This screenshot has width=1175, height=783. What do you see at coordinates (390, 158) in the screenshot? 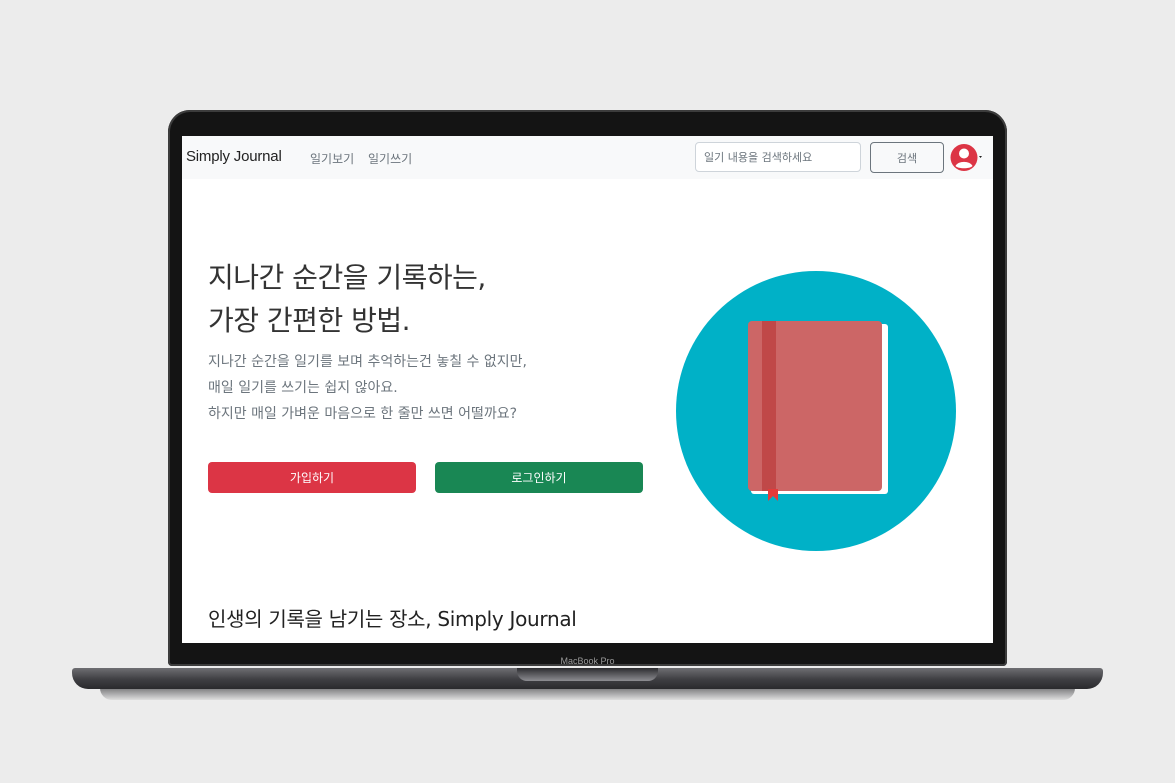
I see `nav-link-write-journal: 일기쓰기` at bounding box center [390, 158].